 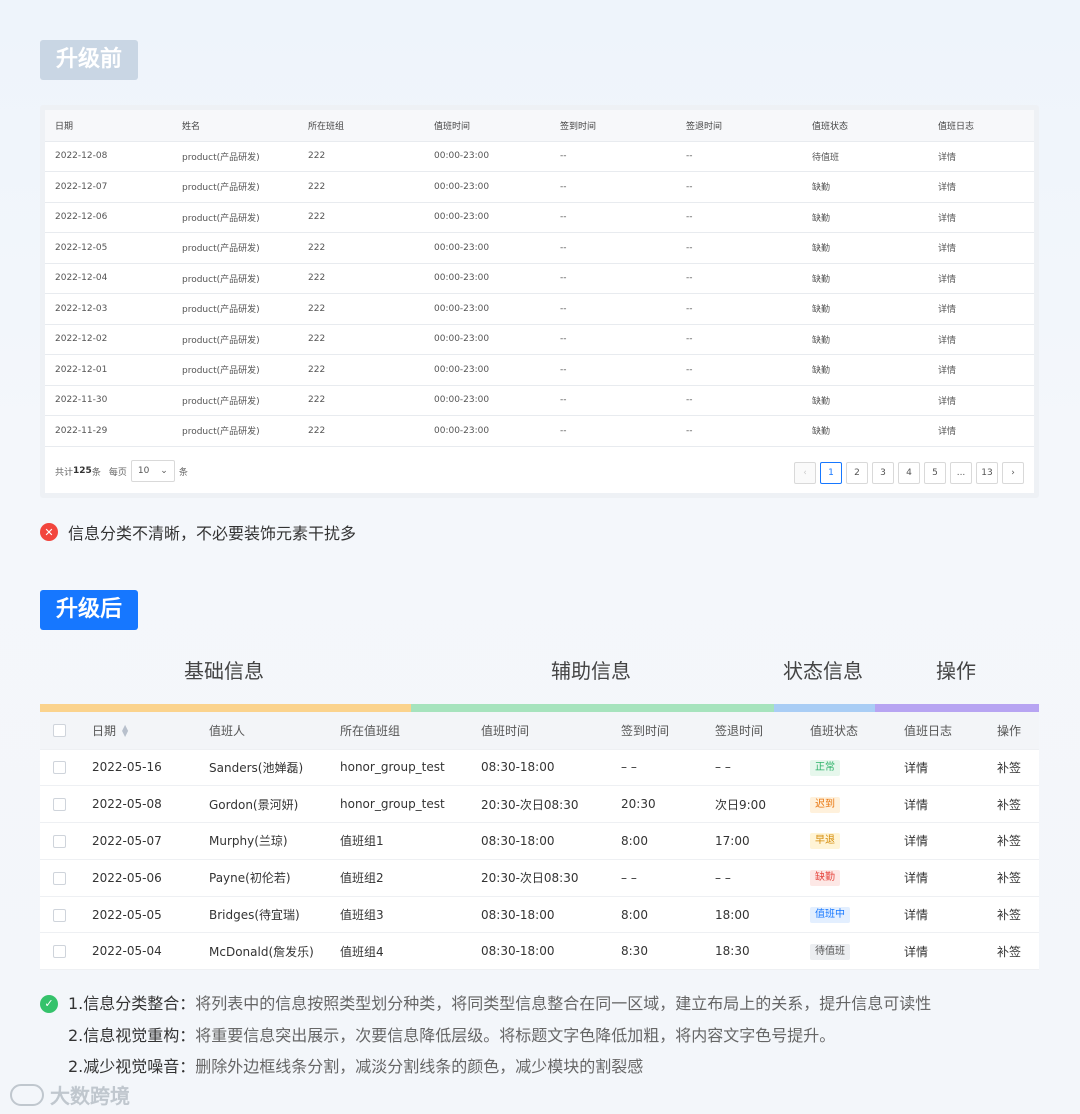 I want to click on total-suffix: 条, so click(x=96, y=472).